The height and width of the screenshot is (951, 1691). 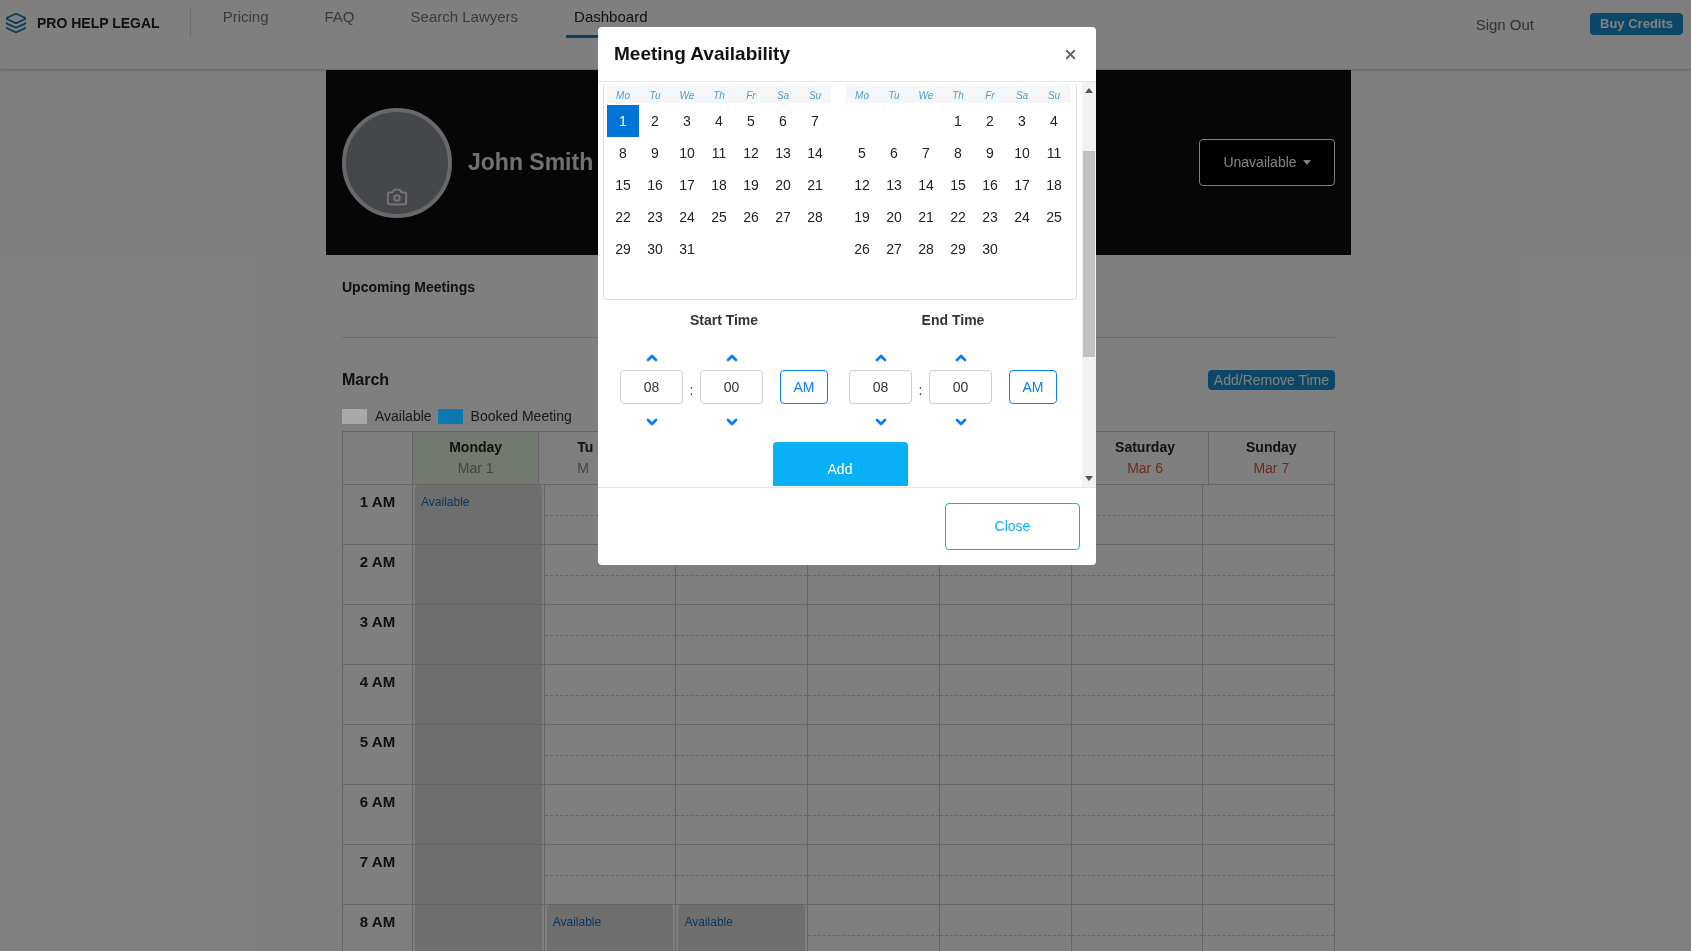 I want to click on day-date: M, so click(x=583, y=468).